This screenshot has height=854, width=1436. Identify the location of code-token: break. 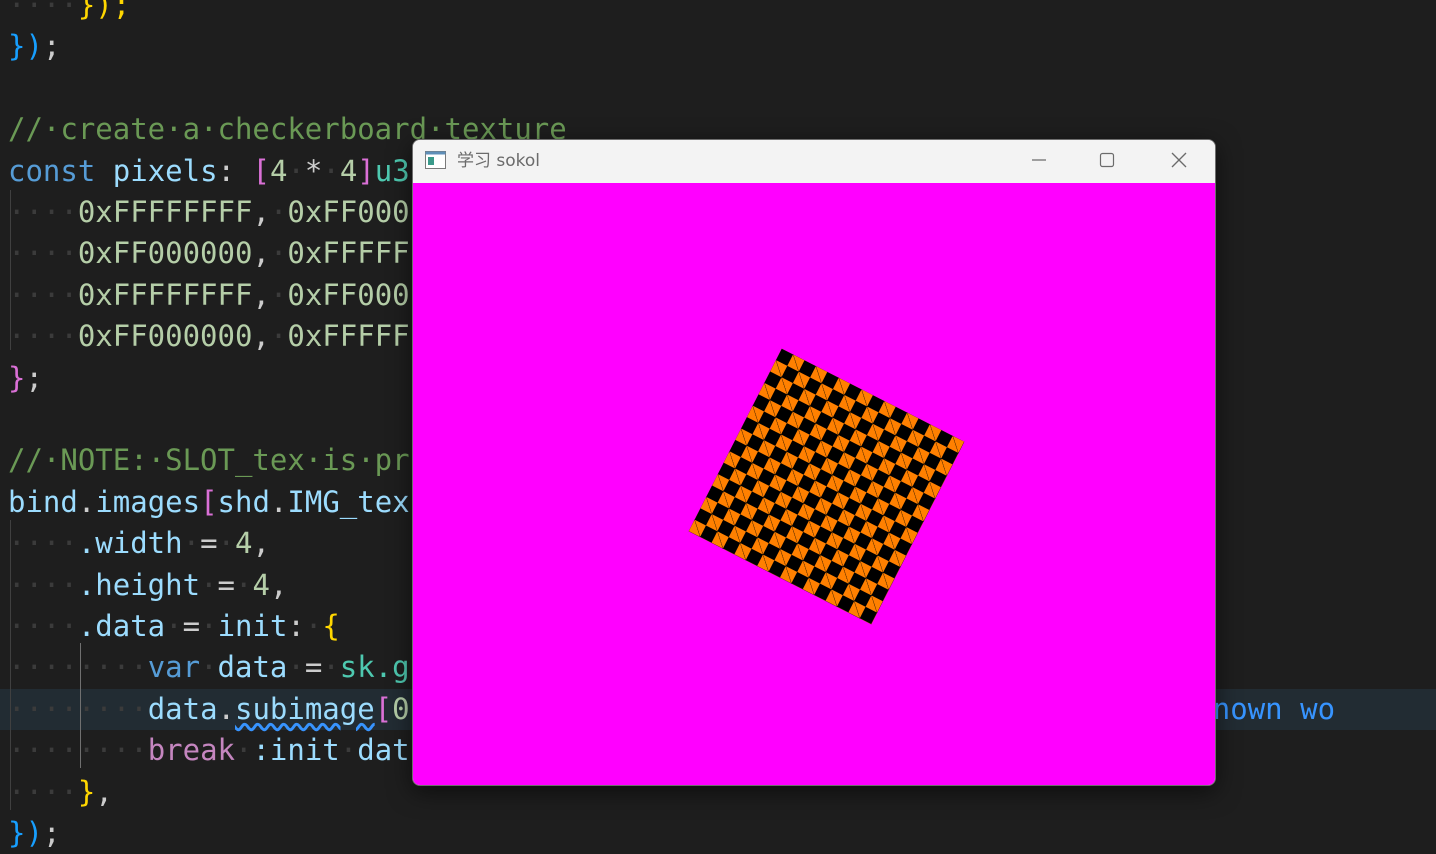
(191, 750).